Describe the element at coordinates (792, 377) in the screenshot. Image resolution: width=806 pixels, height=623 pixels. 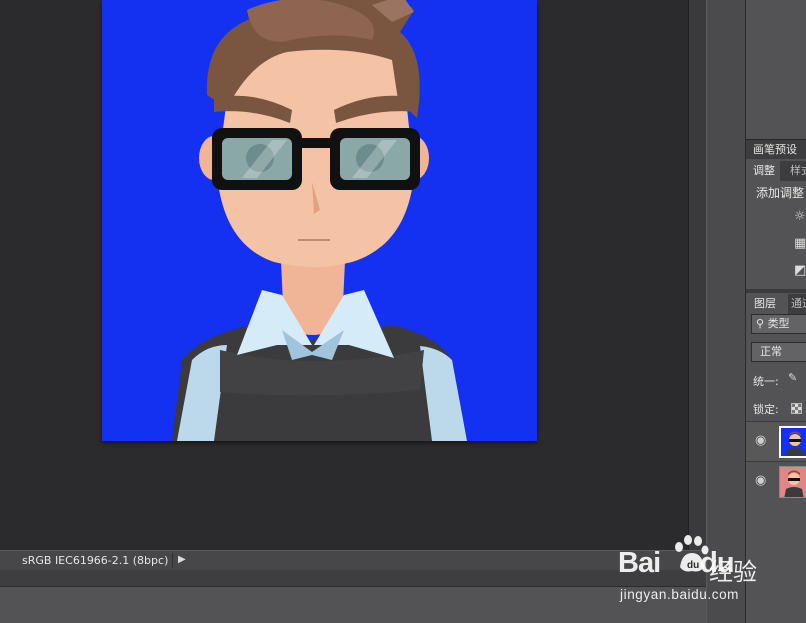
I see `unify-position-icon: ✎` at that location.